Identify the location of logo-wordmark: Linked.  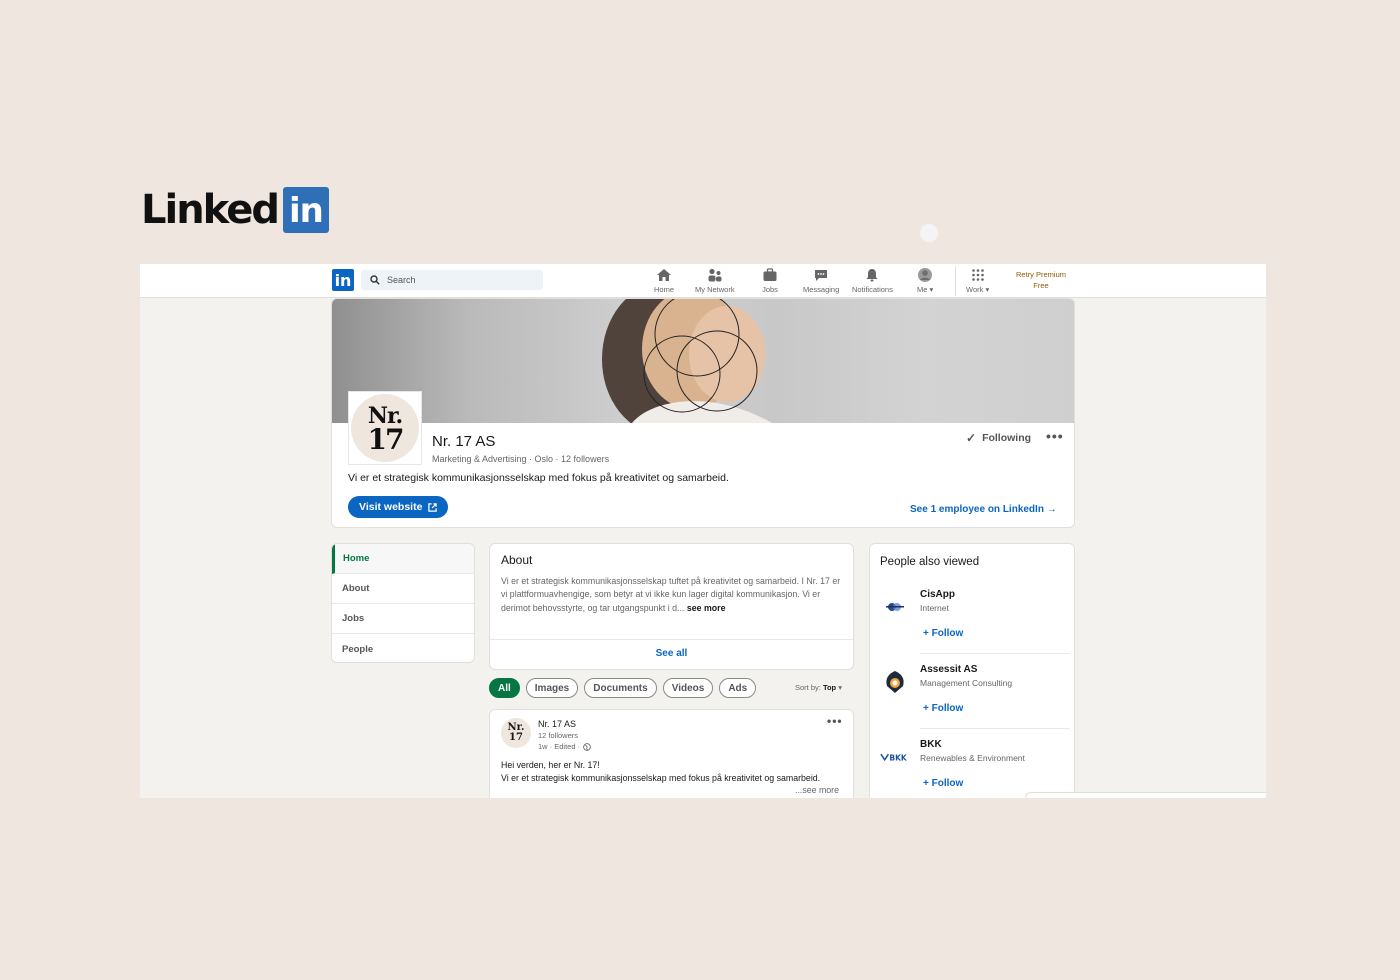
(210, 210).